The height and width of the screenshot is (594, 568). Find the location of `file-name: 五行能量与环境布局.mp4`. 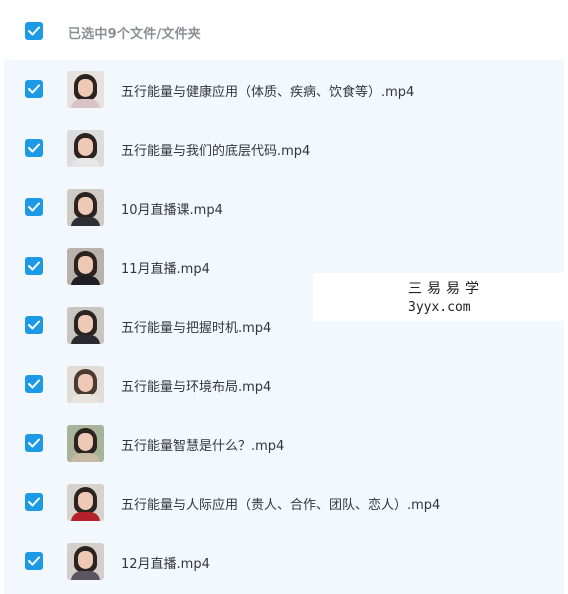

file-name: 五行能量与环境布局.mp4 is located at coordinates (196, 385).